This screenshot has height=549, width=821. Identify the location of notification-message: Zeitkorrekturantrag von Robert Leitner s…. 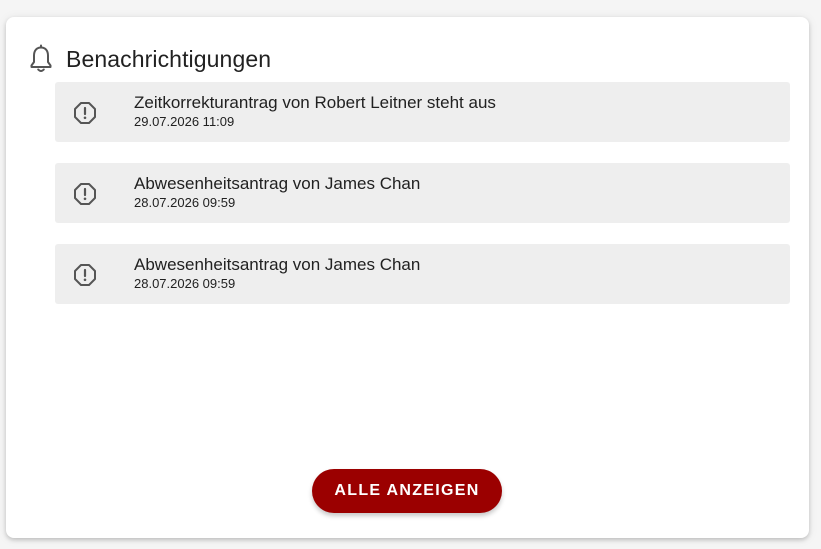
(315, 102).